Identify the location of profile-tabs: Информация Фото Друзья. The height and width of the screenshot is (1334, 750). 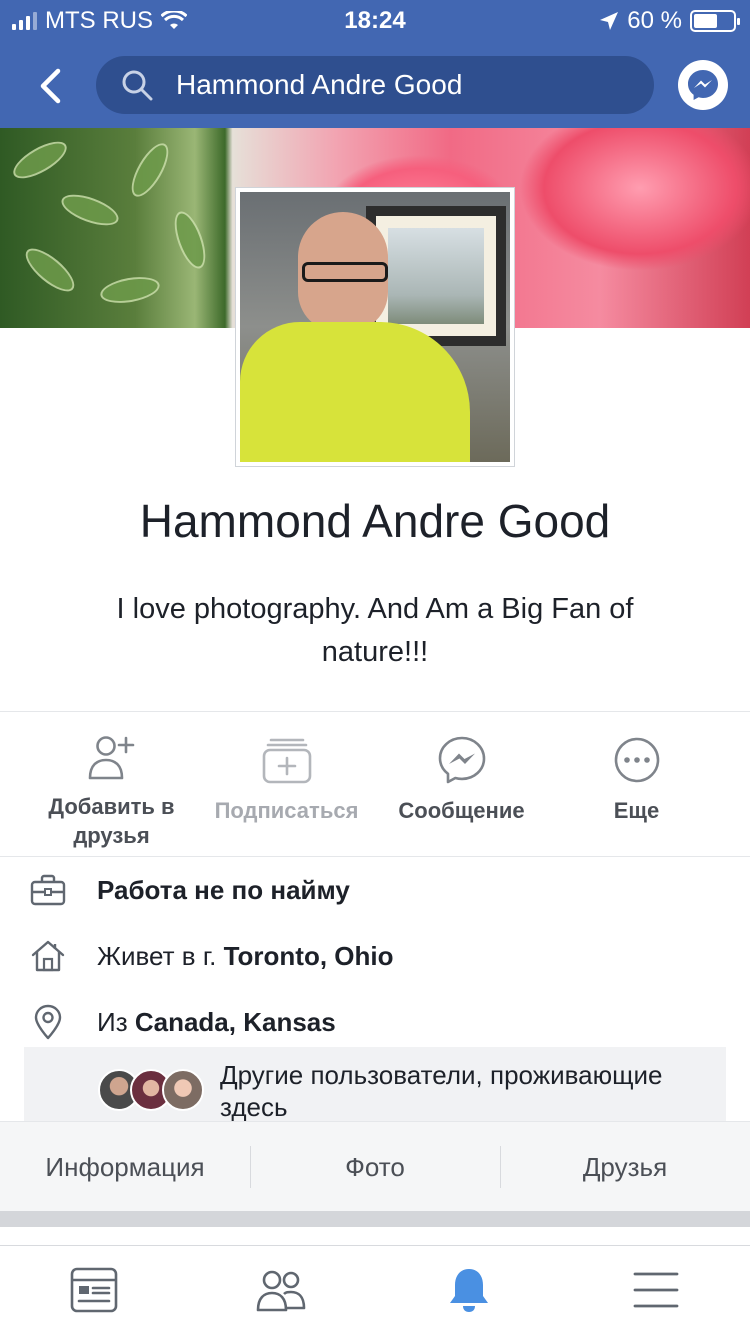
(375, 1166).